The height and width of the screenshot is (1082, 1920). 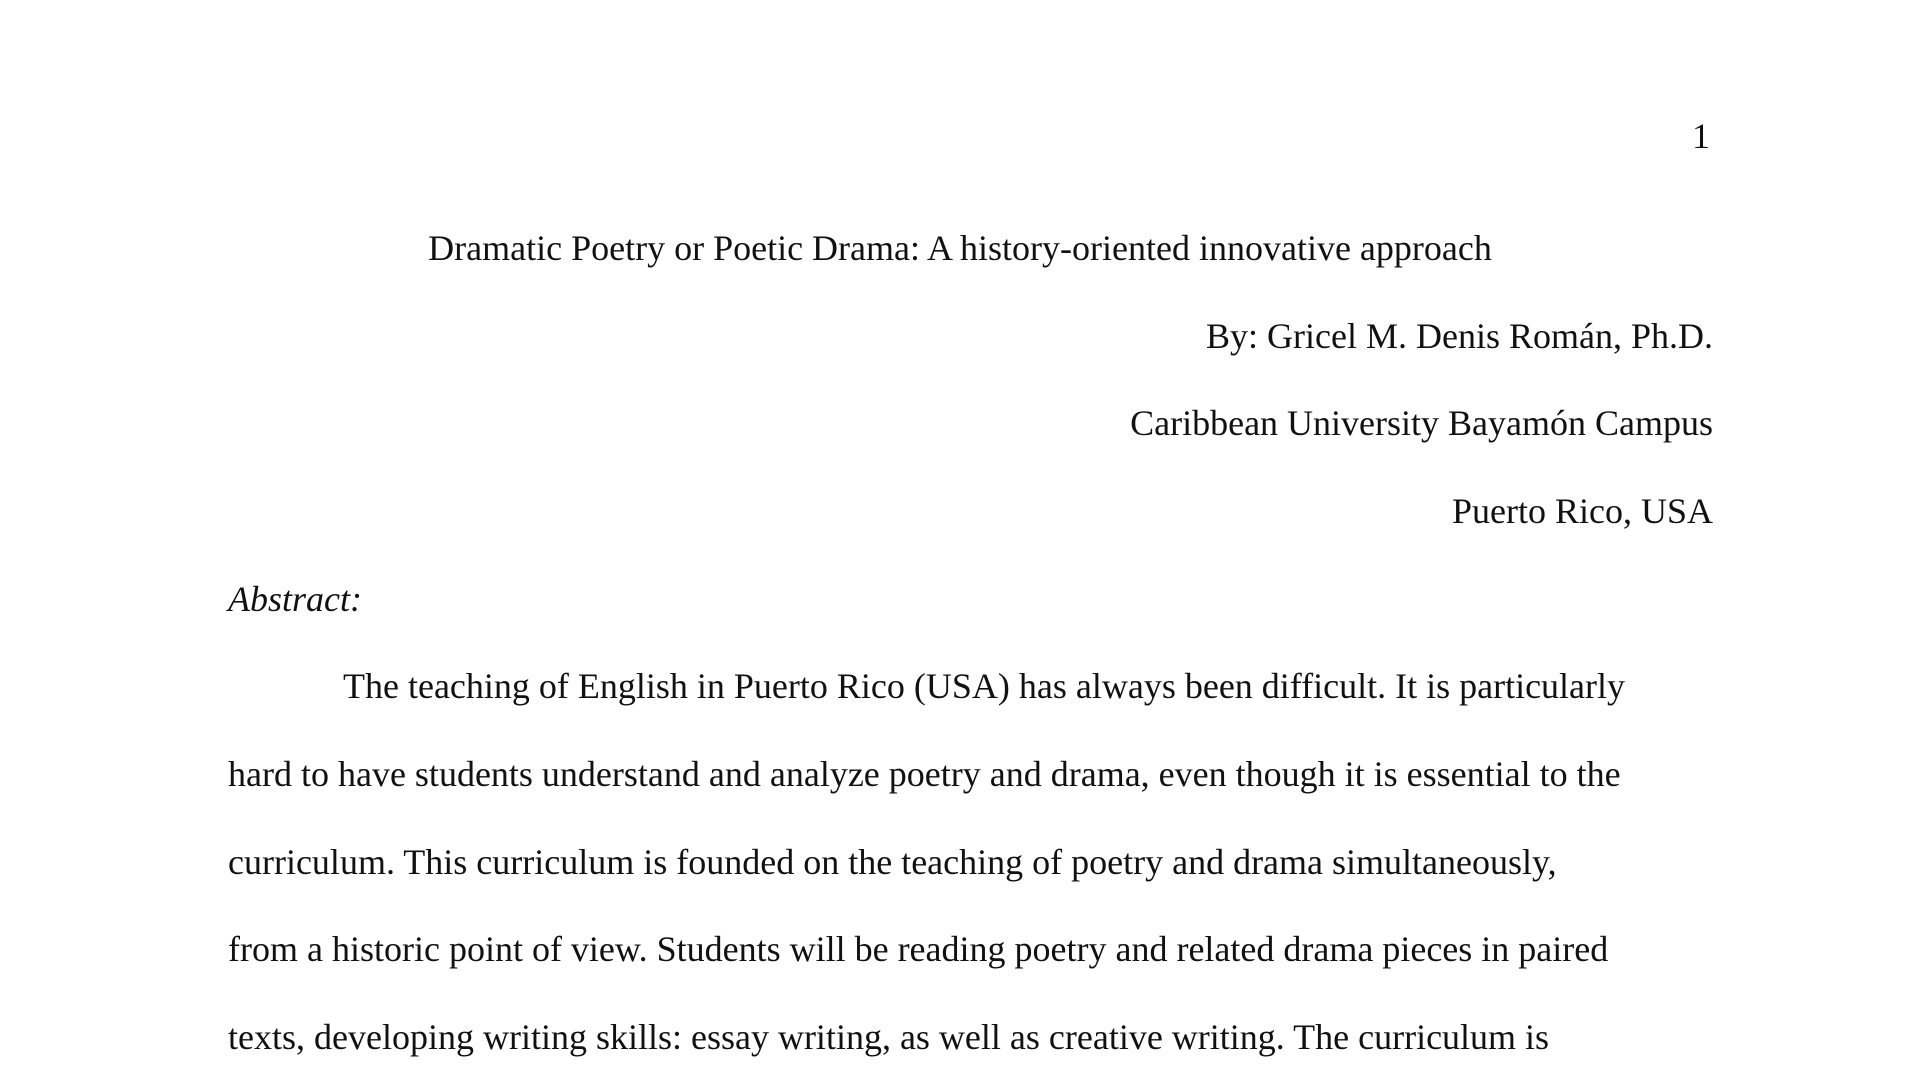 What do you see at coordinates (1459, 336) in the screenshot?
I see `author-line: By: Gricel M. Denis Román, Ph.D.` at bounding box center [1459, 336].